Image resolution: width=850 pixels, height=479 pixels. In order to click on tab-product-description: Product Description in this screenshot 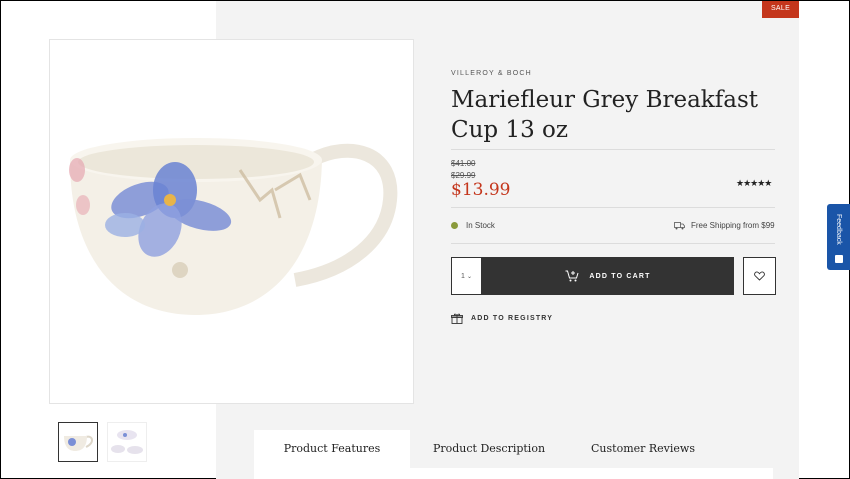, I will do `click(489, 454)`.